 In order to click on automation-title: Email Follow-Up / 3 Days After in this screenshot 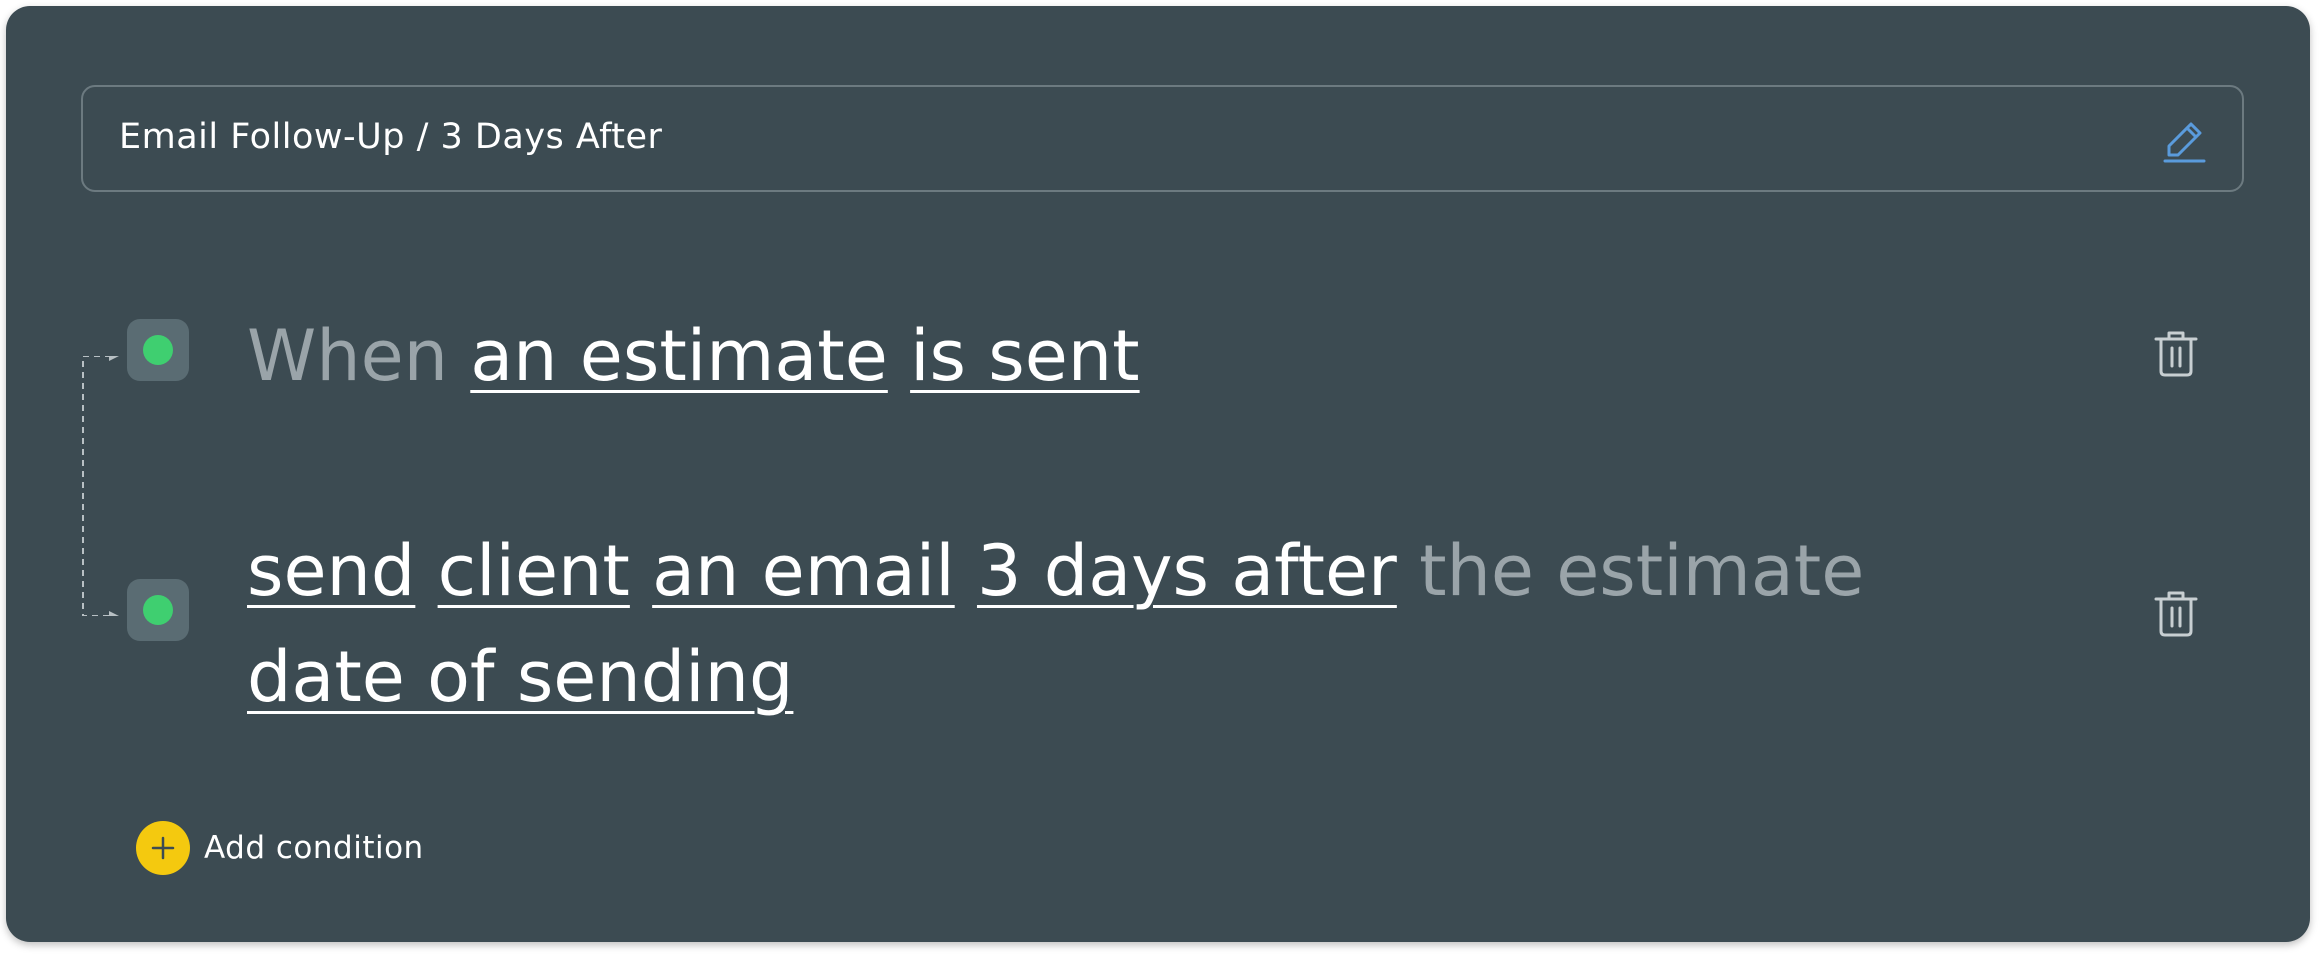, I will do `click(391, 137)`.